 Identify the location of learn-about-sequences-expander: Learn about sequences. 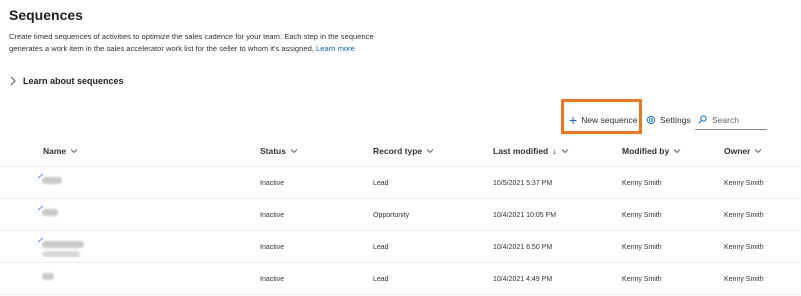
(66, 81).